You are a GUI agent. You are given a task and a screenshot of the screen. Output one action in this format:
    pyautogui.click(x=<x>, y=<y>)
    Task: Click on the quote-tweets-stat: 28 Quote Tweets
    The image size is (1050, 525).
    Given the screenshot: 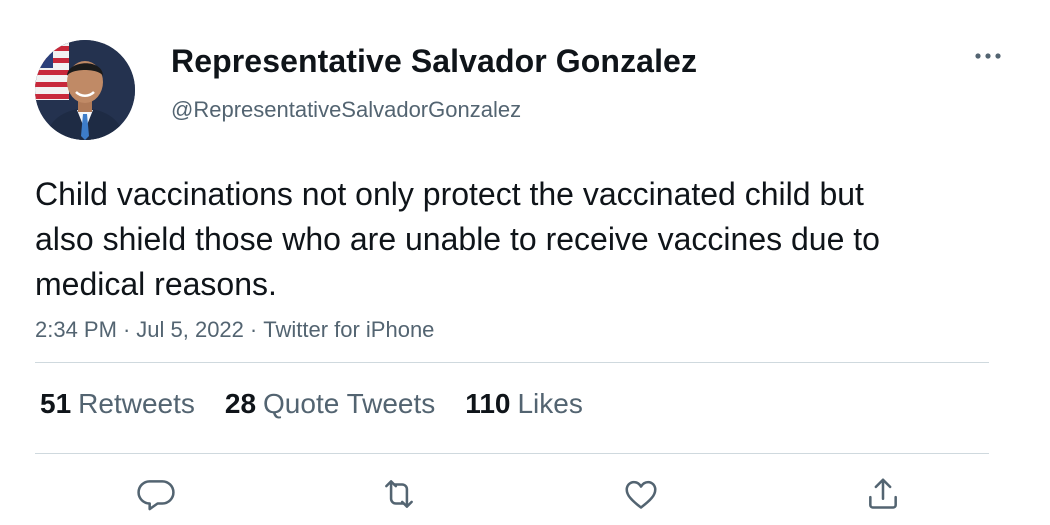 What is the action you would take?
    pyautogui.click(x=330, y=404)
    